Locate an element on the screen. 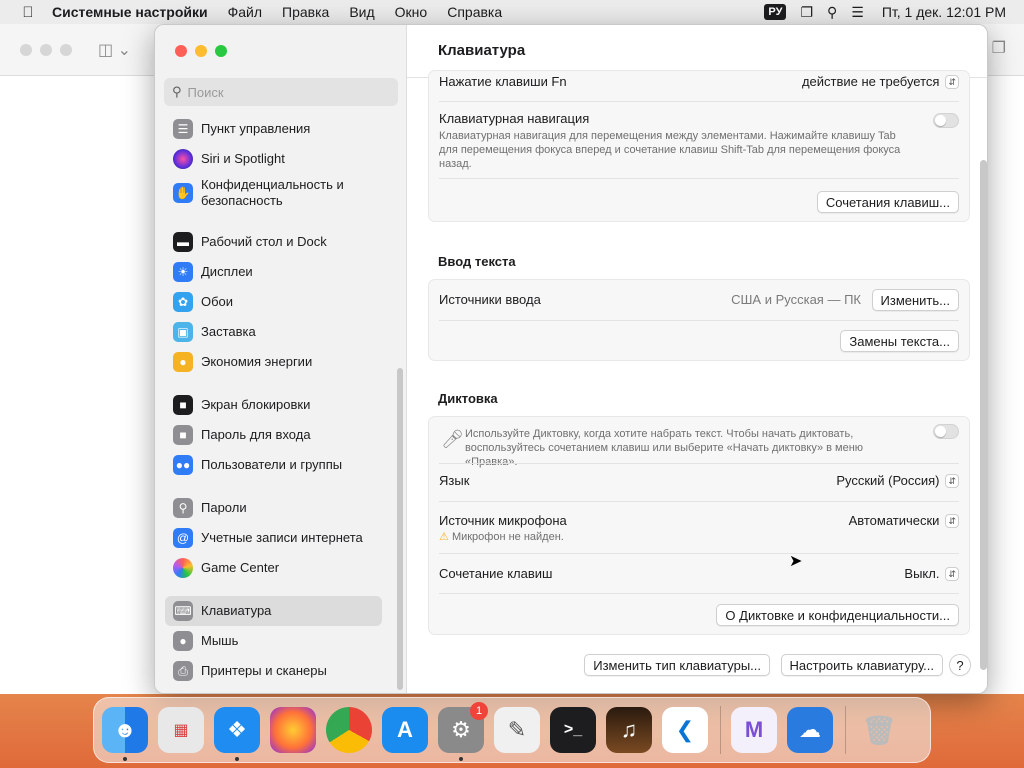  menu-window: Окно is located at coordinates (411, 12).